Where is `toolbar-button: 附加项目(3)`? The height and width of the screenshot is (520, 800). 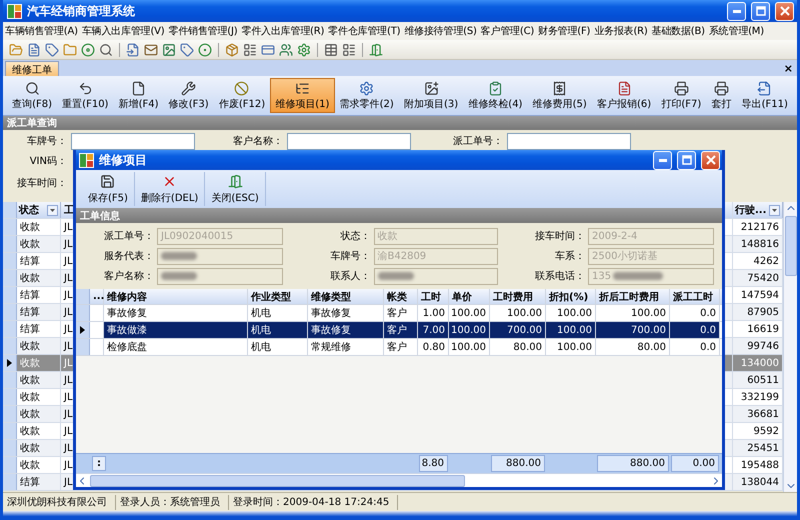
toolbar-button: 附加项目(3) is located at coordinates (431, 95).